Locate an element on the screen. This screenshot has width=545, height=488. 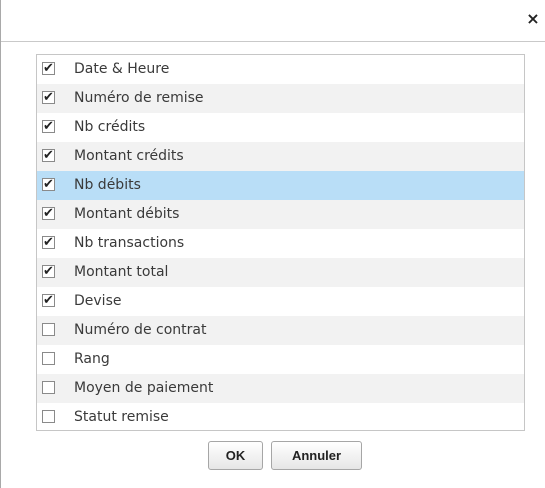
column-option-row: ✔ Nb crédits is located at coordinates (280, 127).